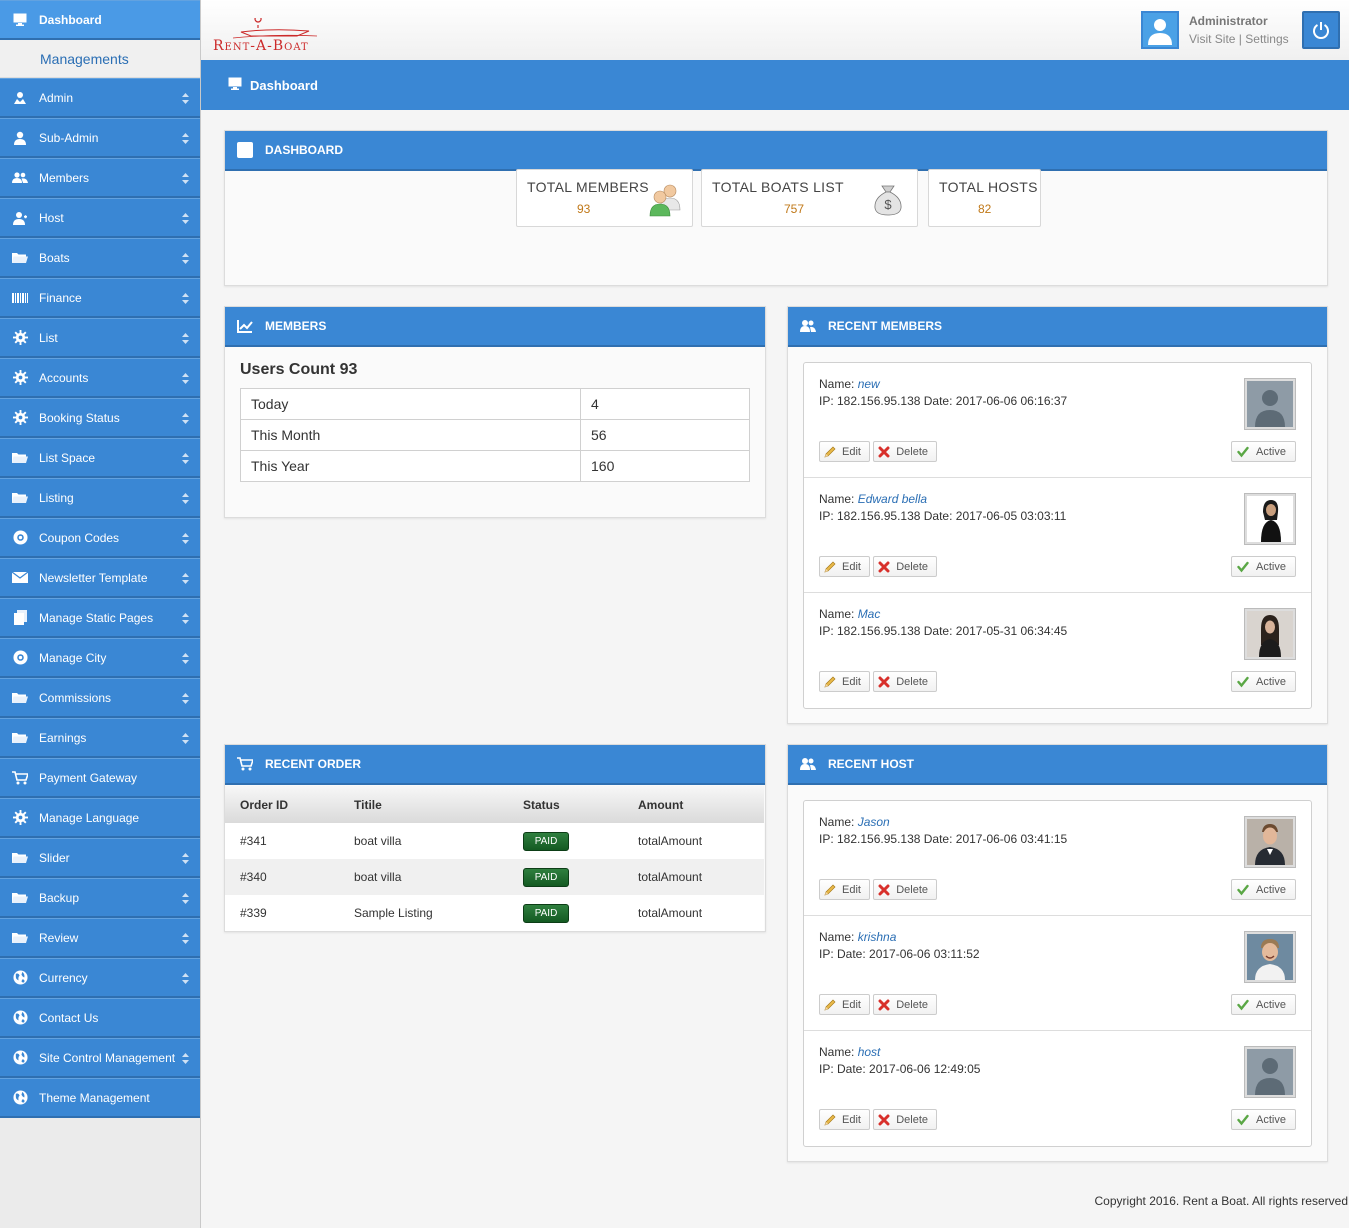  Describe the element at coordinates (693, 913) in the screenshot. I see `order-amount: totalAmount` at that location.